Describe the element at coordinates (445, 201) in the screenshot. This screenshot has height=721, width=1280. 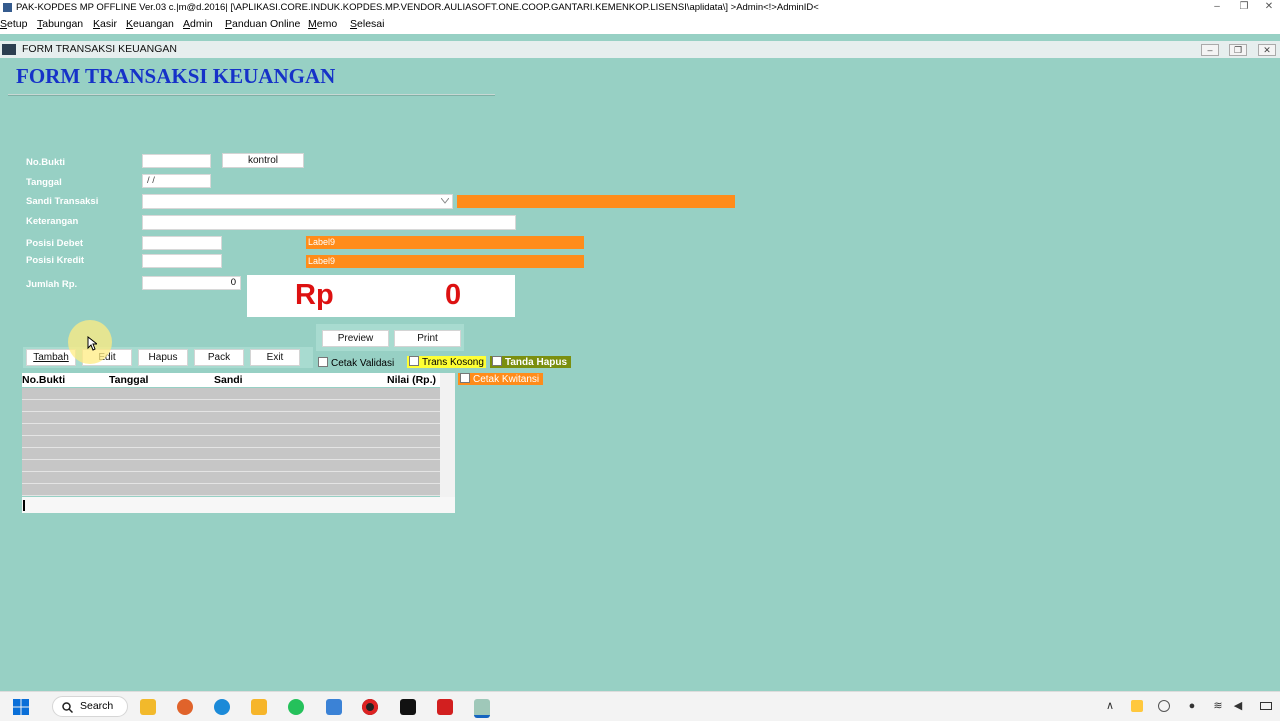
I see `chevron-down-icon` at that location.